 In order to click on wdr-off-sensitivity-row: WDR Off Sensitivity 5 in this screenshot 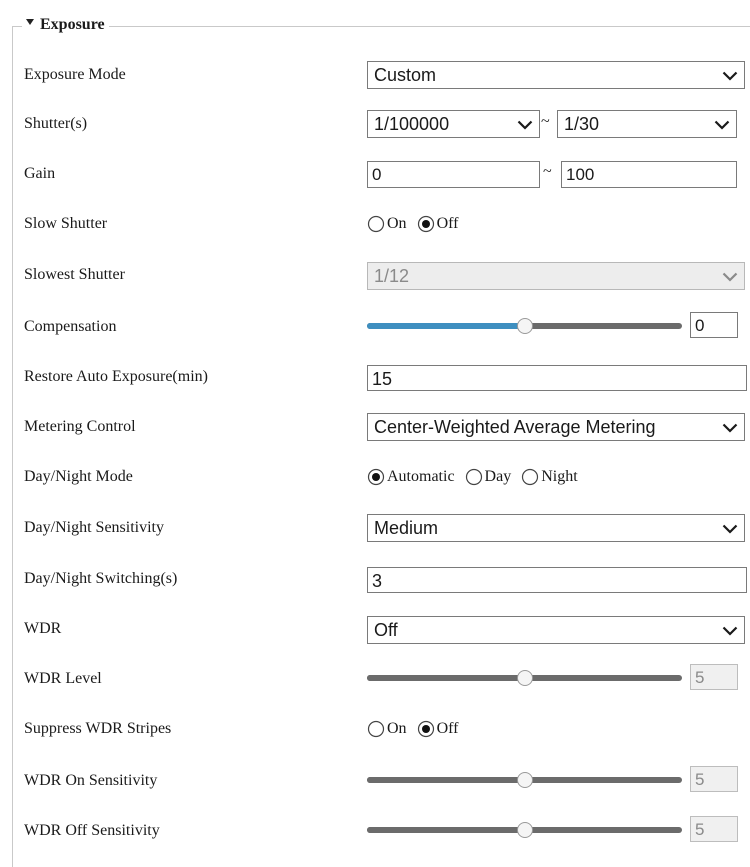, I will do `click(375, 831)`.